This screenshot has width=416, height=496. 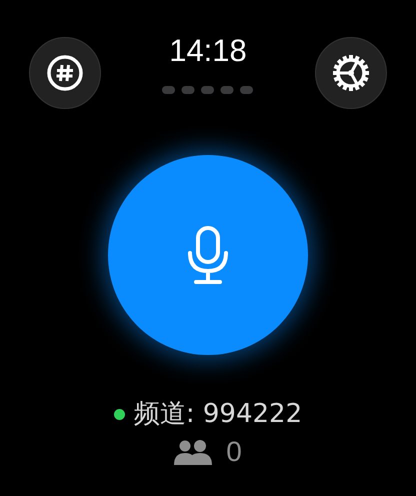 I want to click on member-count: 0, so click(x=234, y=452).